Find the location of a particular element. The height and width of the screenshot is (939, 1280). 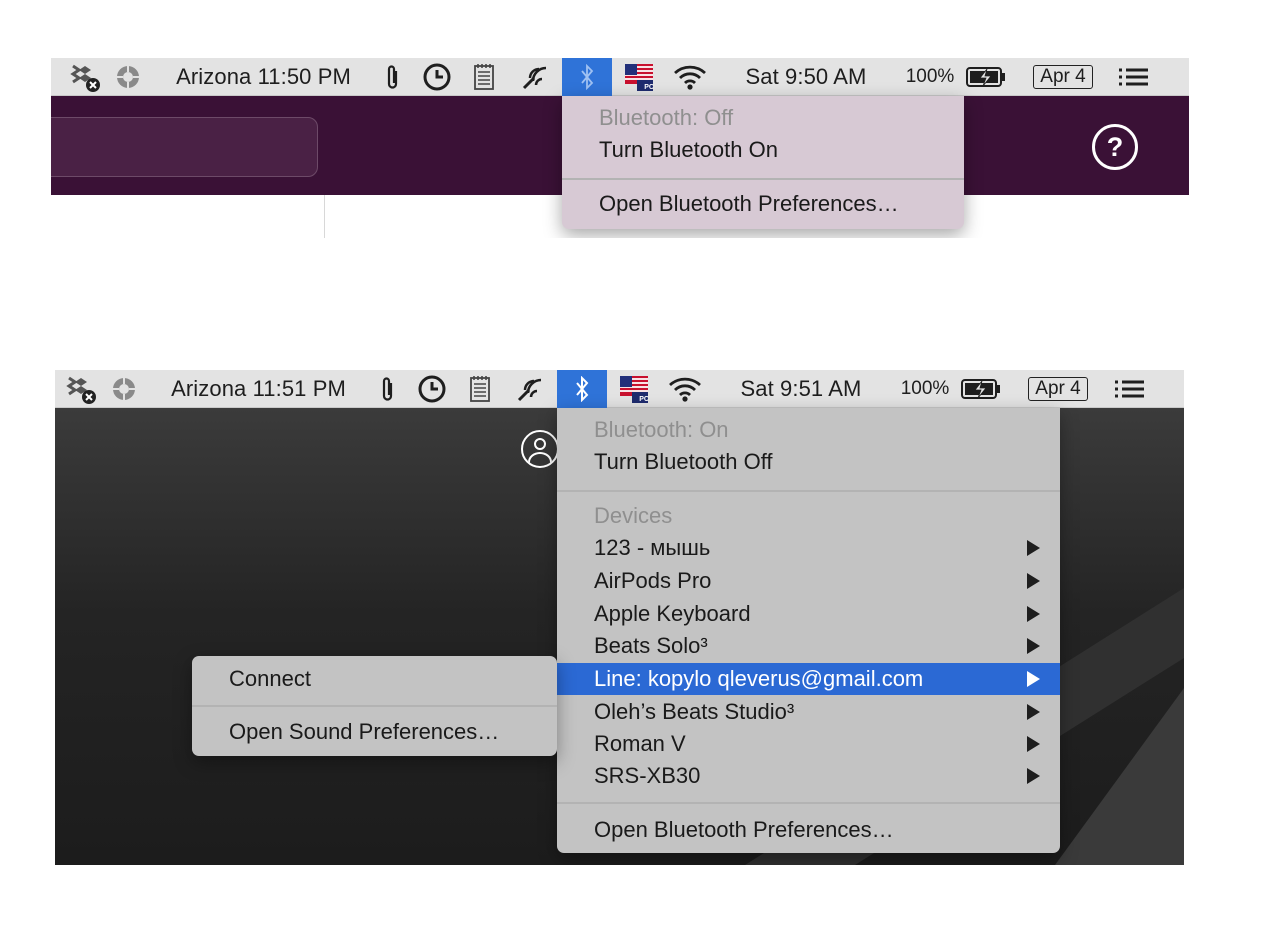

device-item-apple-keyboard: Apple Keyboard is located at coordinates (808, 614).